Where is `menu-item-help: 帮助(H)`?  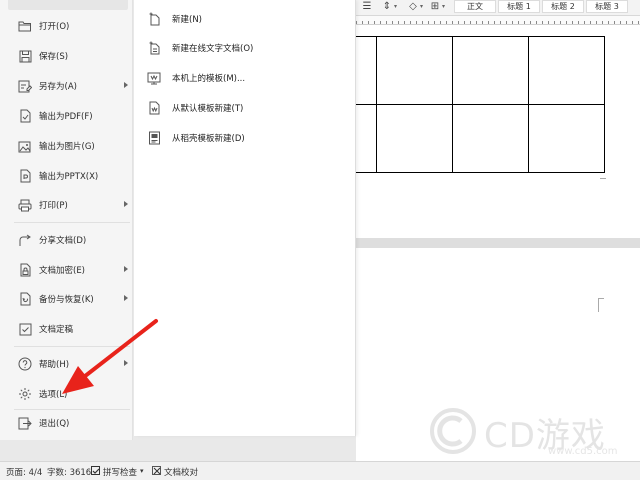
menu-item-help: 帮助(H) is located at coordinates (70, 364).